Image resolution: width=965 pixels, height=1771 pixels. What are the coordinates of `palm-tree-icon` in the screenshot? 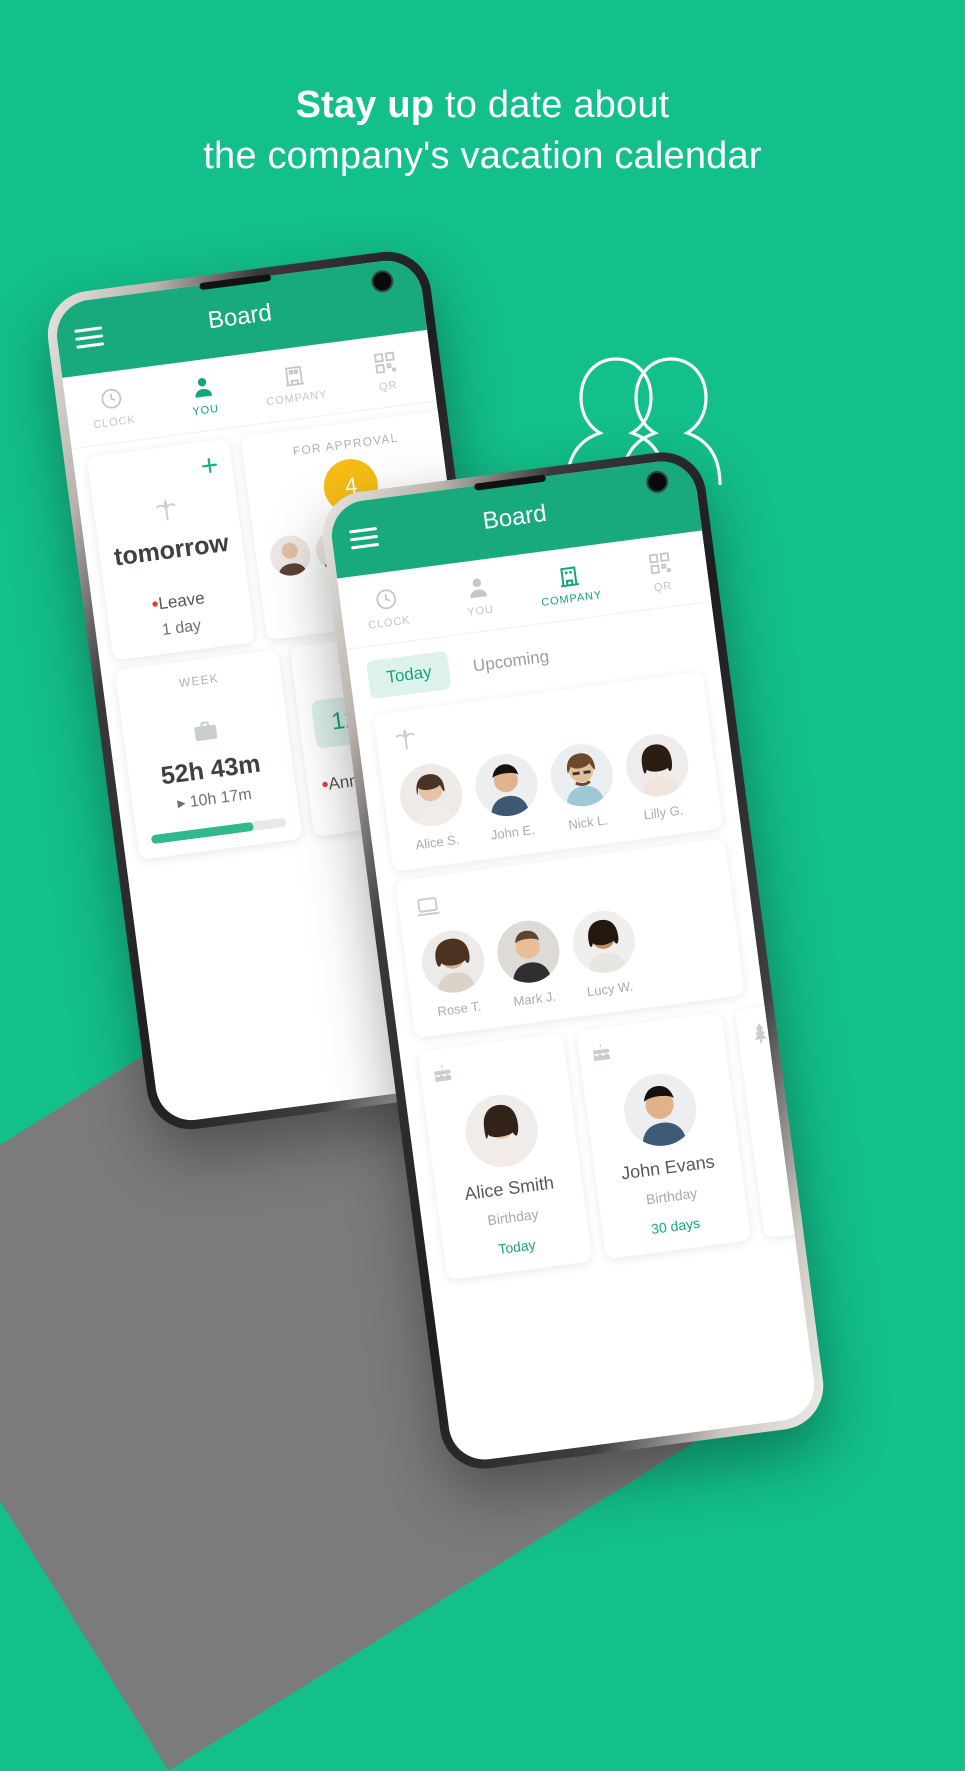 It's located at (166, 513).